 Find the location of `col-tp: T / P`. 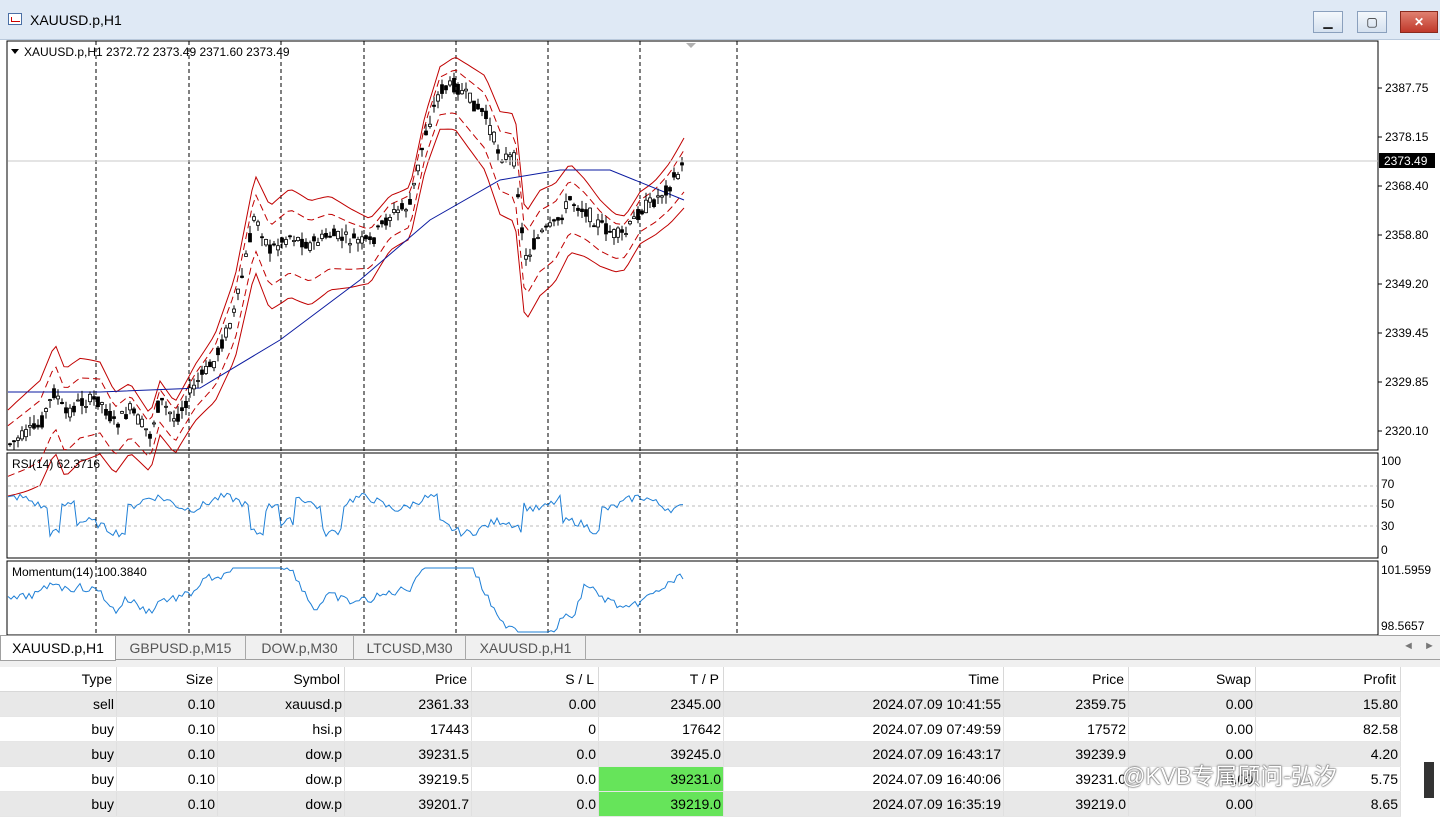

col-tp: T / P is located at coordinates (661, 679).